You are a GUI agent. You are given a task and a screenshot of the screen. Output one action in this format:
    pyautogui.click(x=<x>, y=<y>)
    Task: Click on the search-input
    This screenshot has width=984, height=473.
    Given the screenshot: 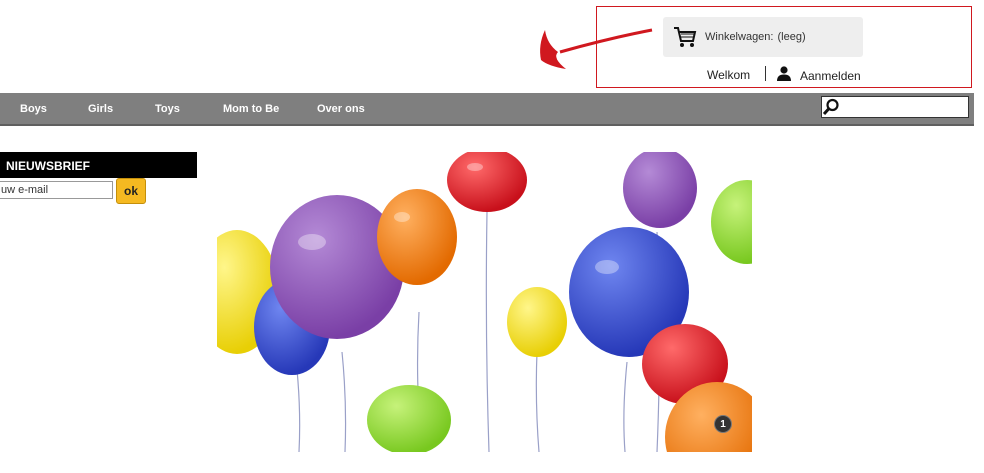 What is the action you would take?
    pyautogui.click(x=912, y=107)
    